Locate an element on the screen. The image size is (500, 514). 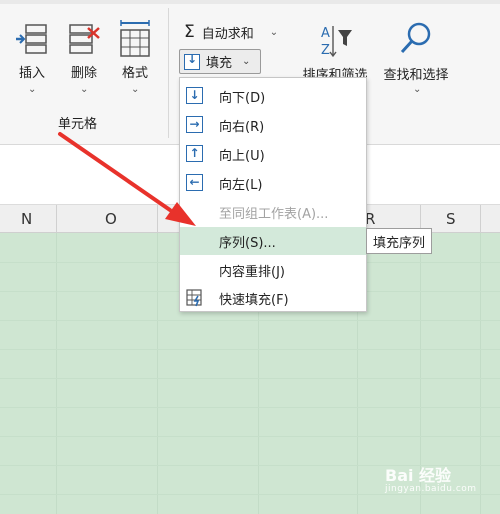
baidu-watermark: Bai 经验 jingyan.baidu.com is located at coordinates (431, 478).